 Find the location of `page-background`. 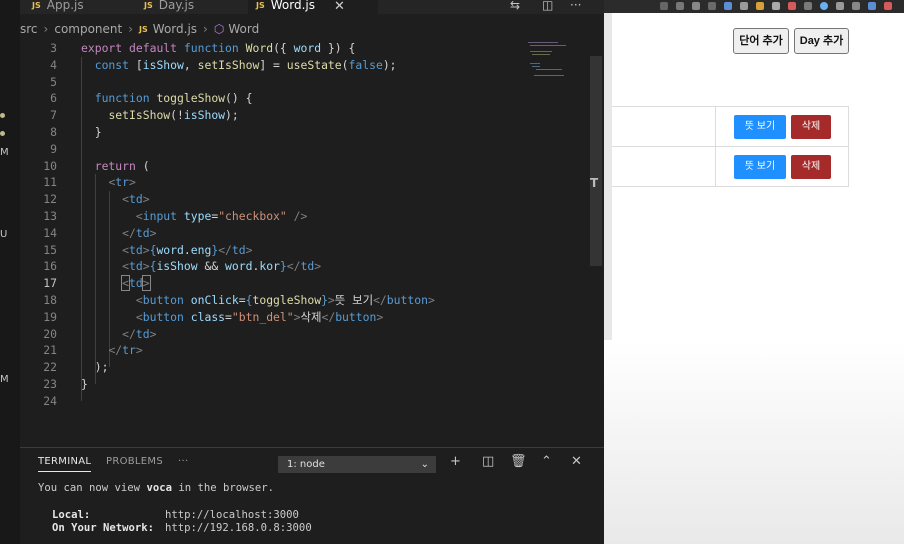

page-background is located at coordinates (754, 442).